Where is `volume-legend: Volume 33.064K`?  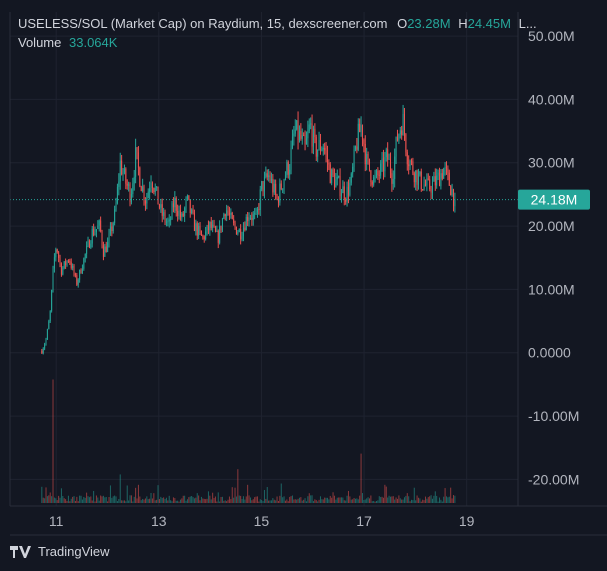 volume-legend: Volume 33.064K is located at coordinates (67, 42).